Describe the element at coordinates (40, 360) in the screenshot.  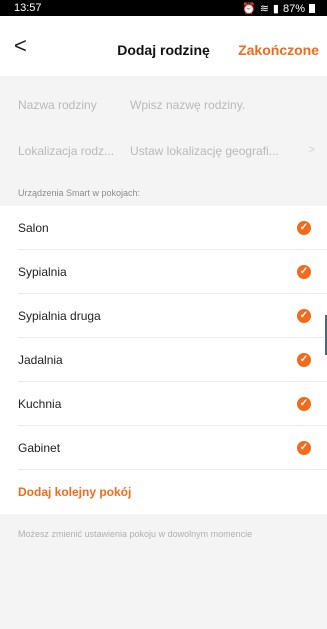
I see `room-label: Jadalnia` at that location.